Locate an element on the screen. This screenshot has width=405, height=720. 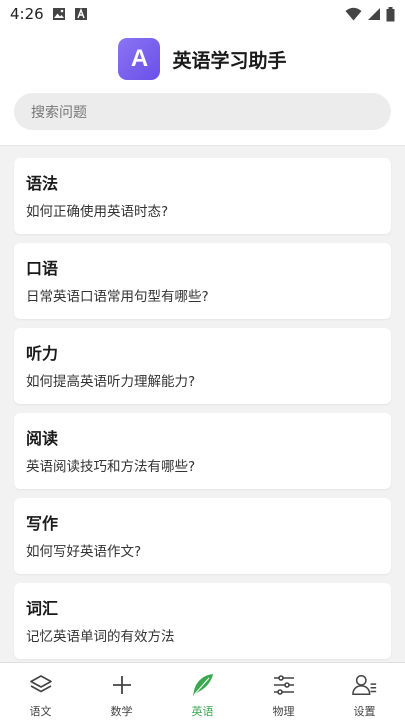
image-notification-icon is located at coordinates (59, 14).